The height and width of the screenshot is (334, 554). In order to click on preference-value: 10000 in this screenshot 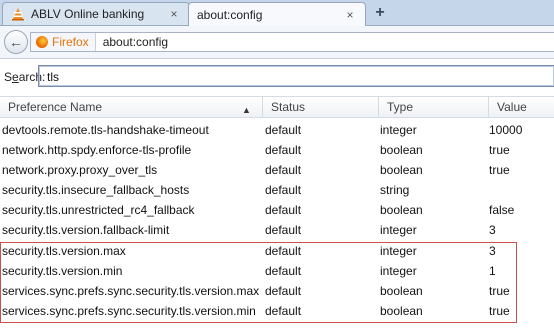, I will do `click(506, 130)`.